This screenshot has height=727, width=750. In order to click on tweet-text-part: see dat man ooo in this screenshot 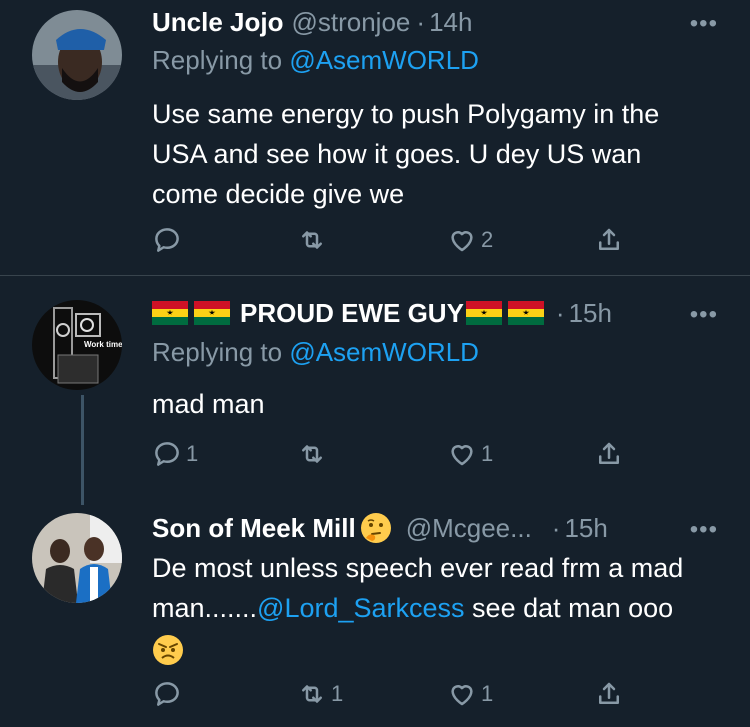, I will do `click(569, 608)`.